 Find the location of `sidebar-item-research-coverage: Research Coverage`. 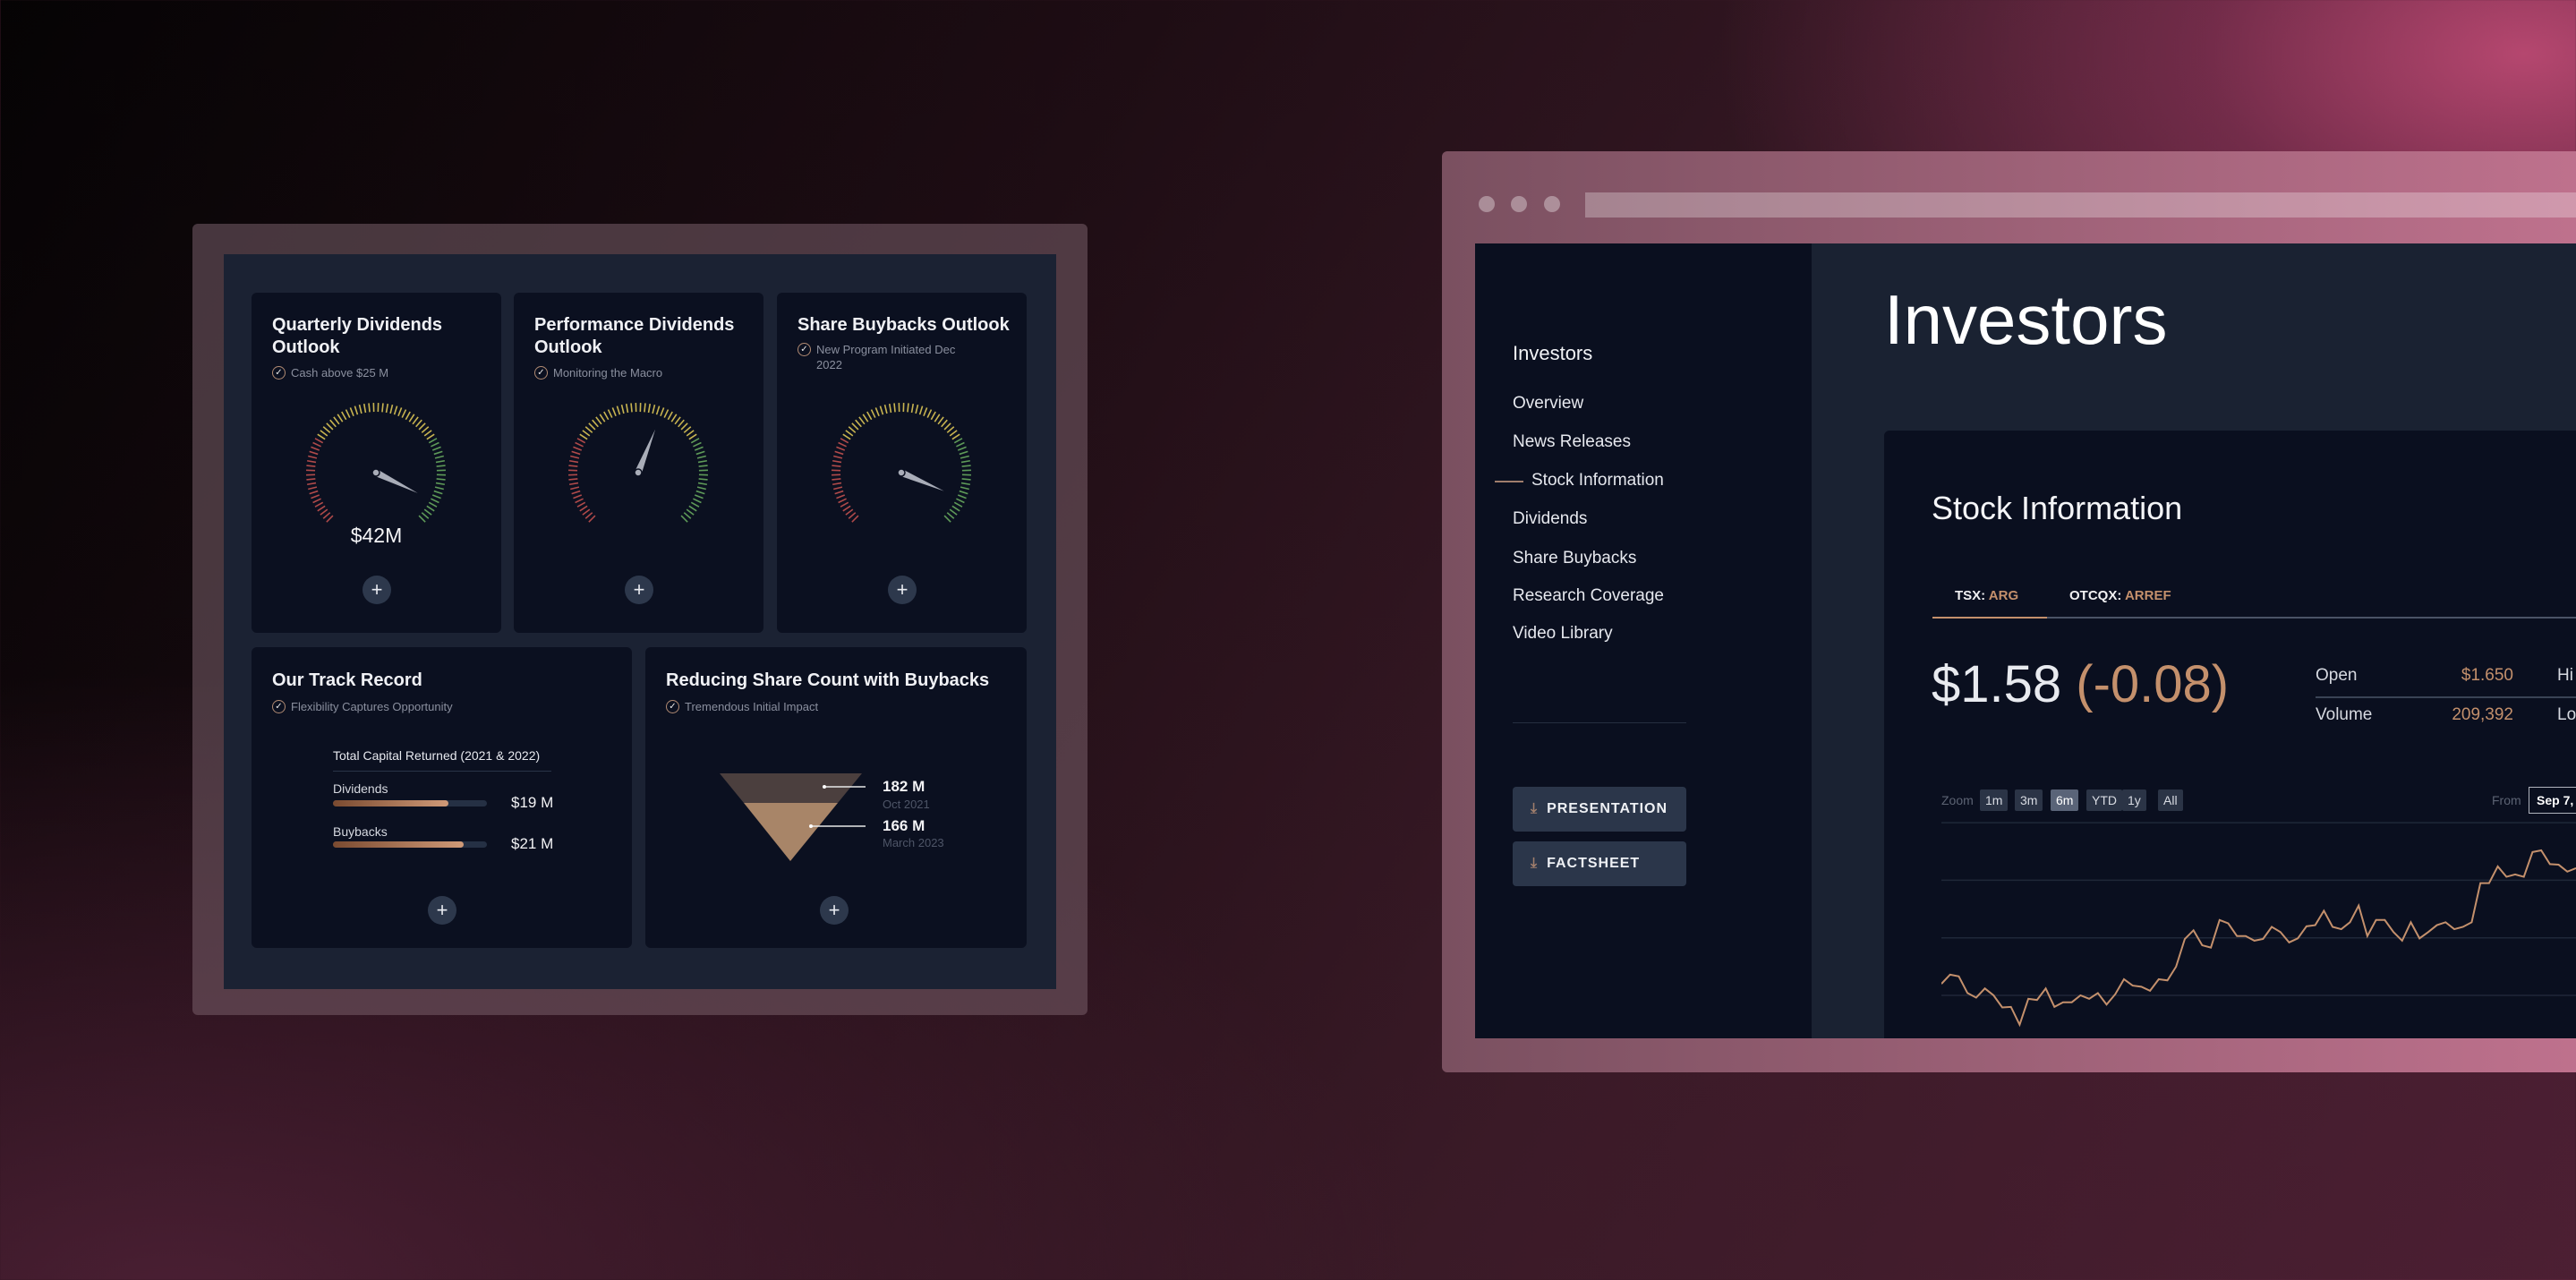

sidebar-item-research-coverage: Research Coverage is located at coordinates (1588, 596).